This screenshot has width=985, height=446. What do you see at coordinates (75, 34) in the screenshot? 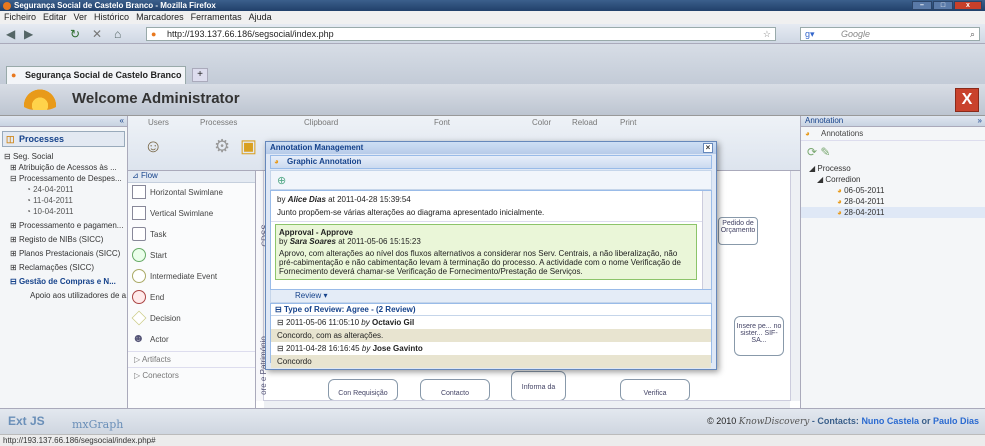
I see `reload-icon: ↻` at bounding box center [75, 34].